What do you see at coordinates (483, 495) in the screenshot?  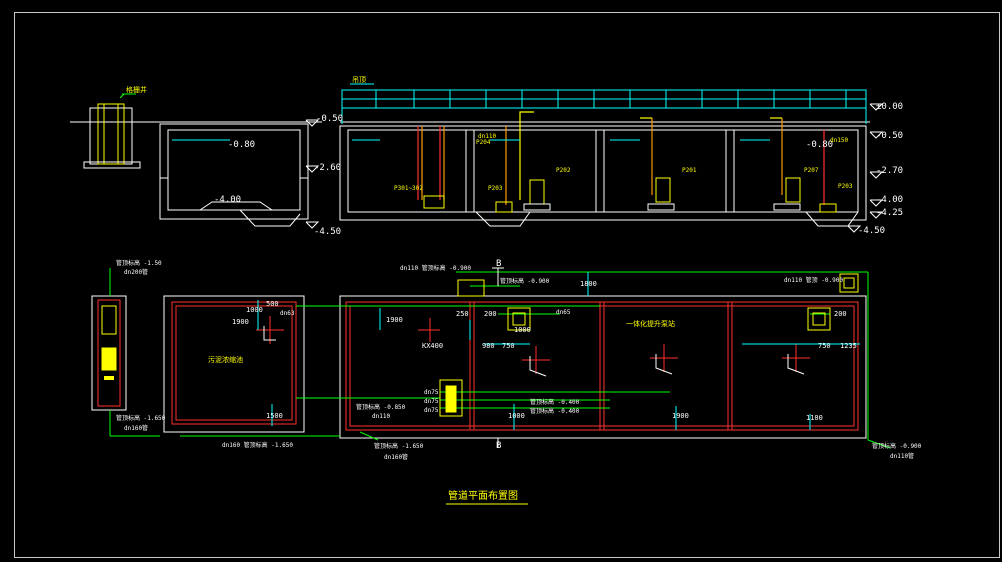 I see `drawing-title: 管道平面布置图` at bounding box center [483, 495].